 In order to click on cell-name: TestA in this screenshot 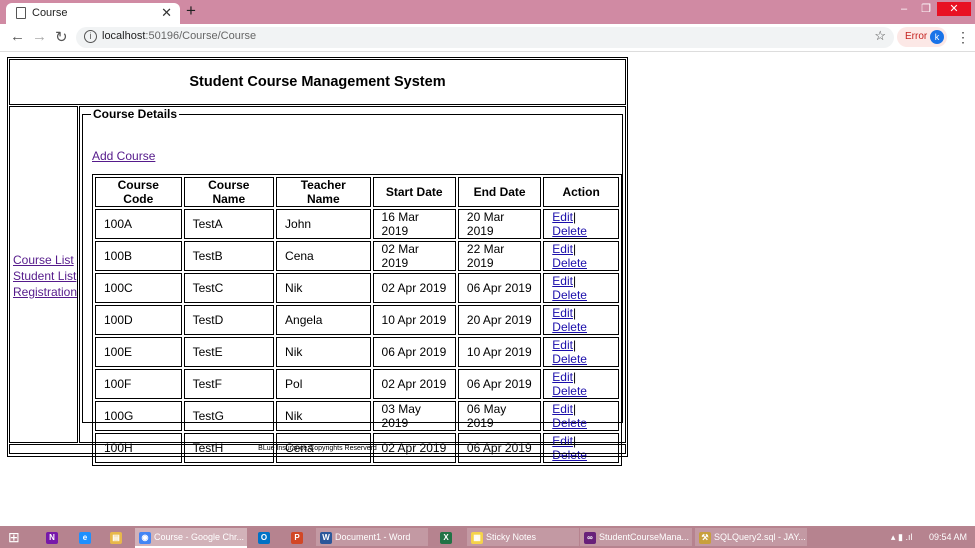, I will do `click(229, 224)`.